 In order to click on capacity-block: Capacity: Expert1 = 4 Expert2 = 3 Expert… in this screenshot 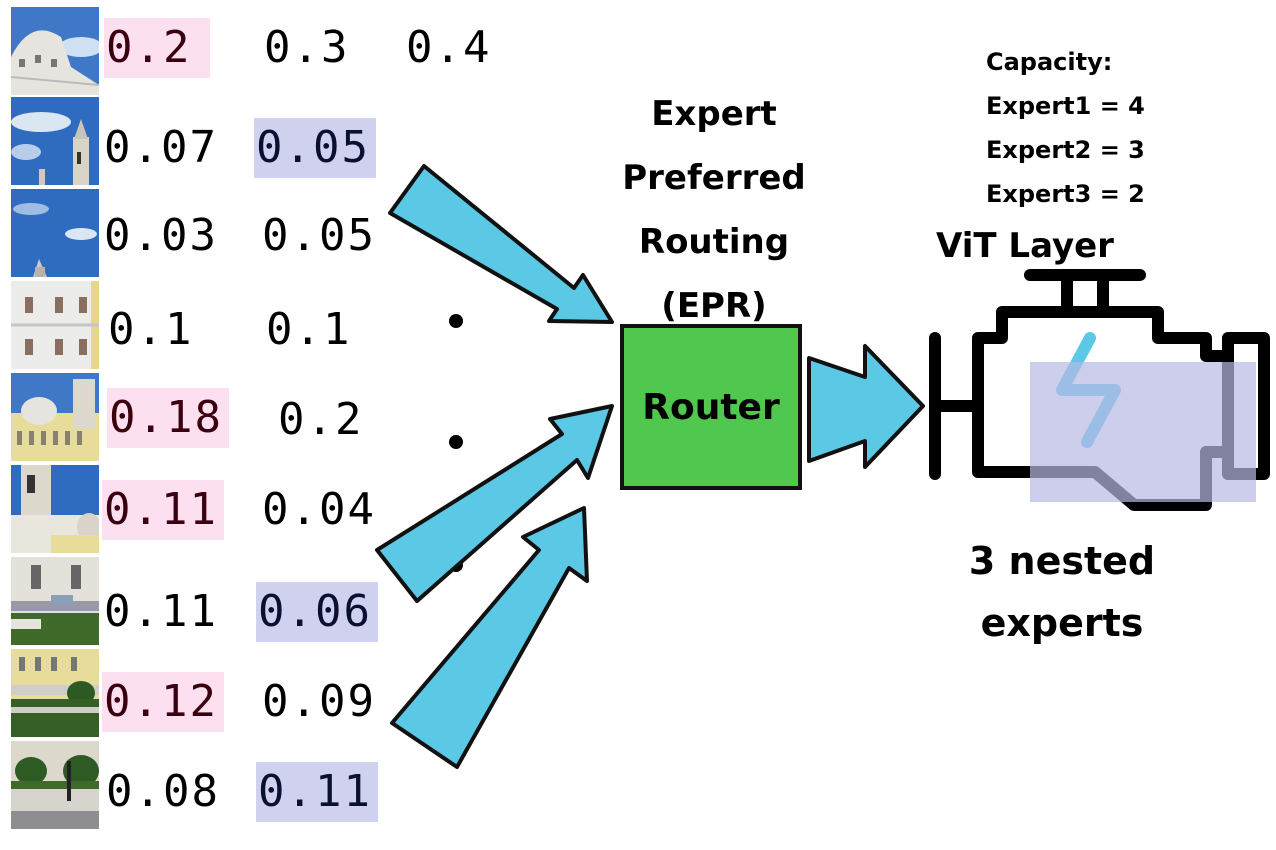, I will do `click(1065, 128)`.